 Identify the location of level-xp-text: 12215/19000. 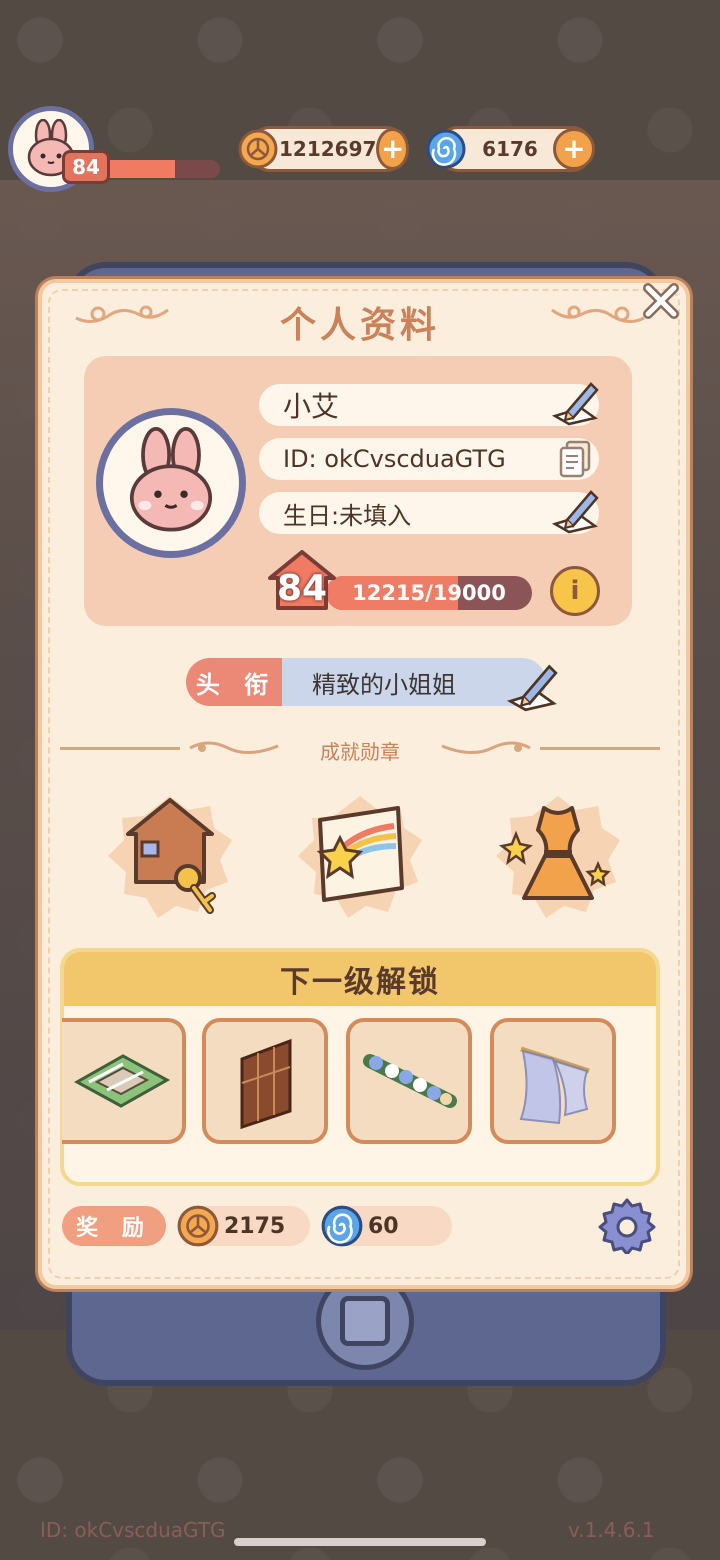
(429, 593).